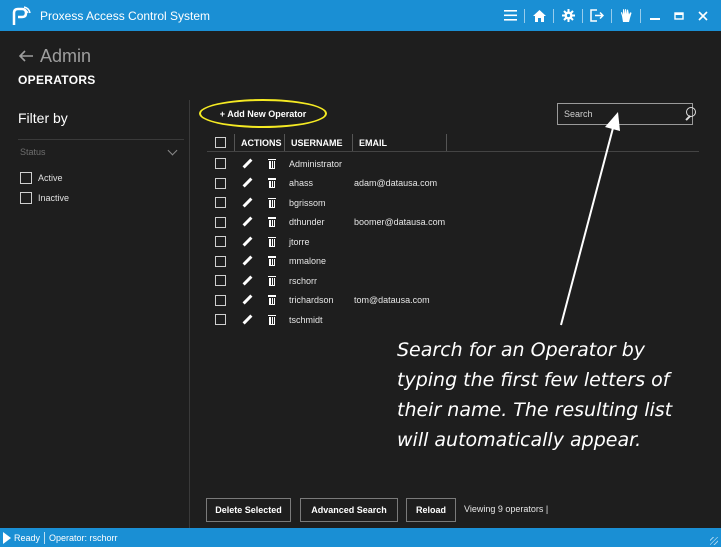 The width and height of the screenshot is (721, 547). Describe the element at coordinates (597, 15) in the screenshot. I see `logout-icon` at that location.